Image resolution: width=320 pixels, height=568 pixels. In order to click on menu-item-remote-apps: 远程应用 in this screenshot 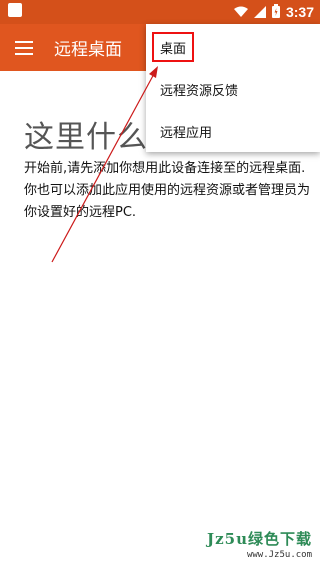, I will do `click(233, 131)`.